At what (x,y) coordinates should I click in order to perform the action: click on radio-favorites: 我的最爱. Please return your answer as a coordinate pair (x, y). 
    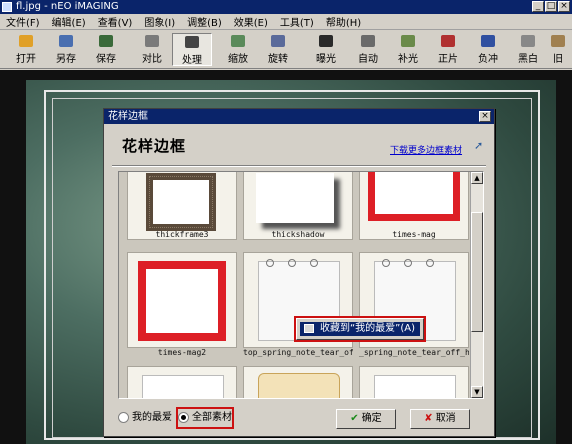
    Looking at the image, I should click on (145, 418).